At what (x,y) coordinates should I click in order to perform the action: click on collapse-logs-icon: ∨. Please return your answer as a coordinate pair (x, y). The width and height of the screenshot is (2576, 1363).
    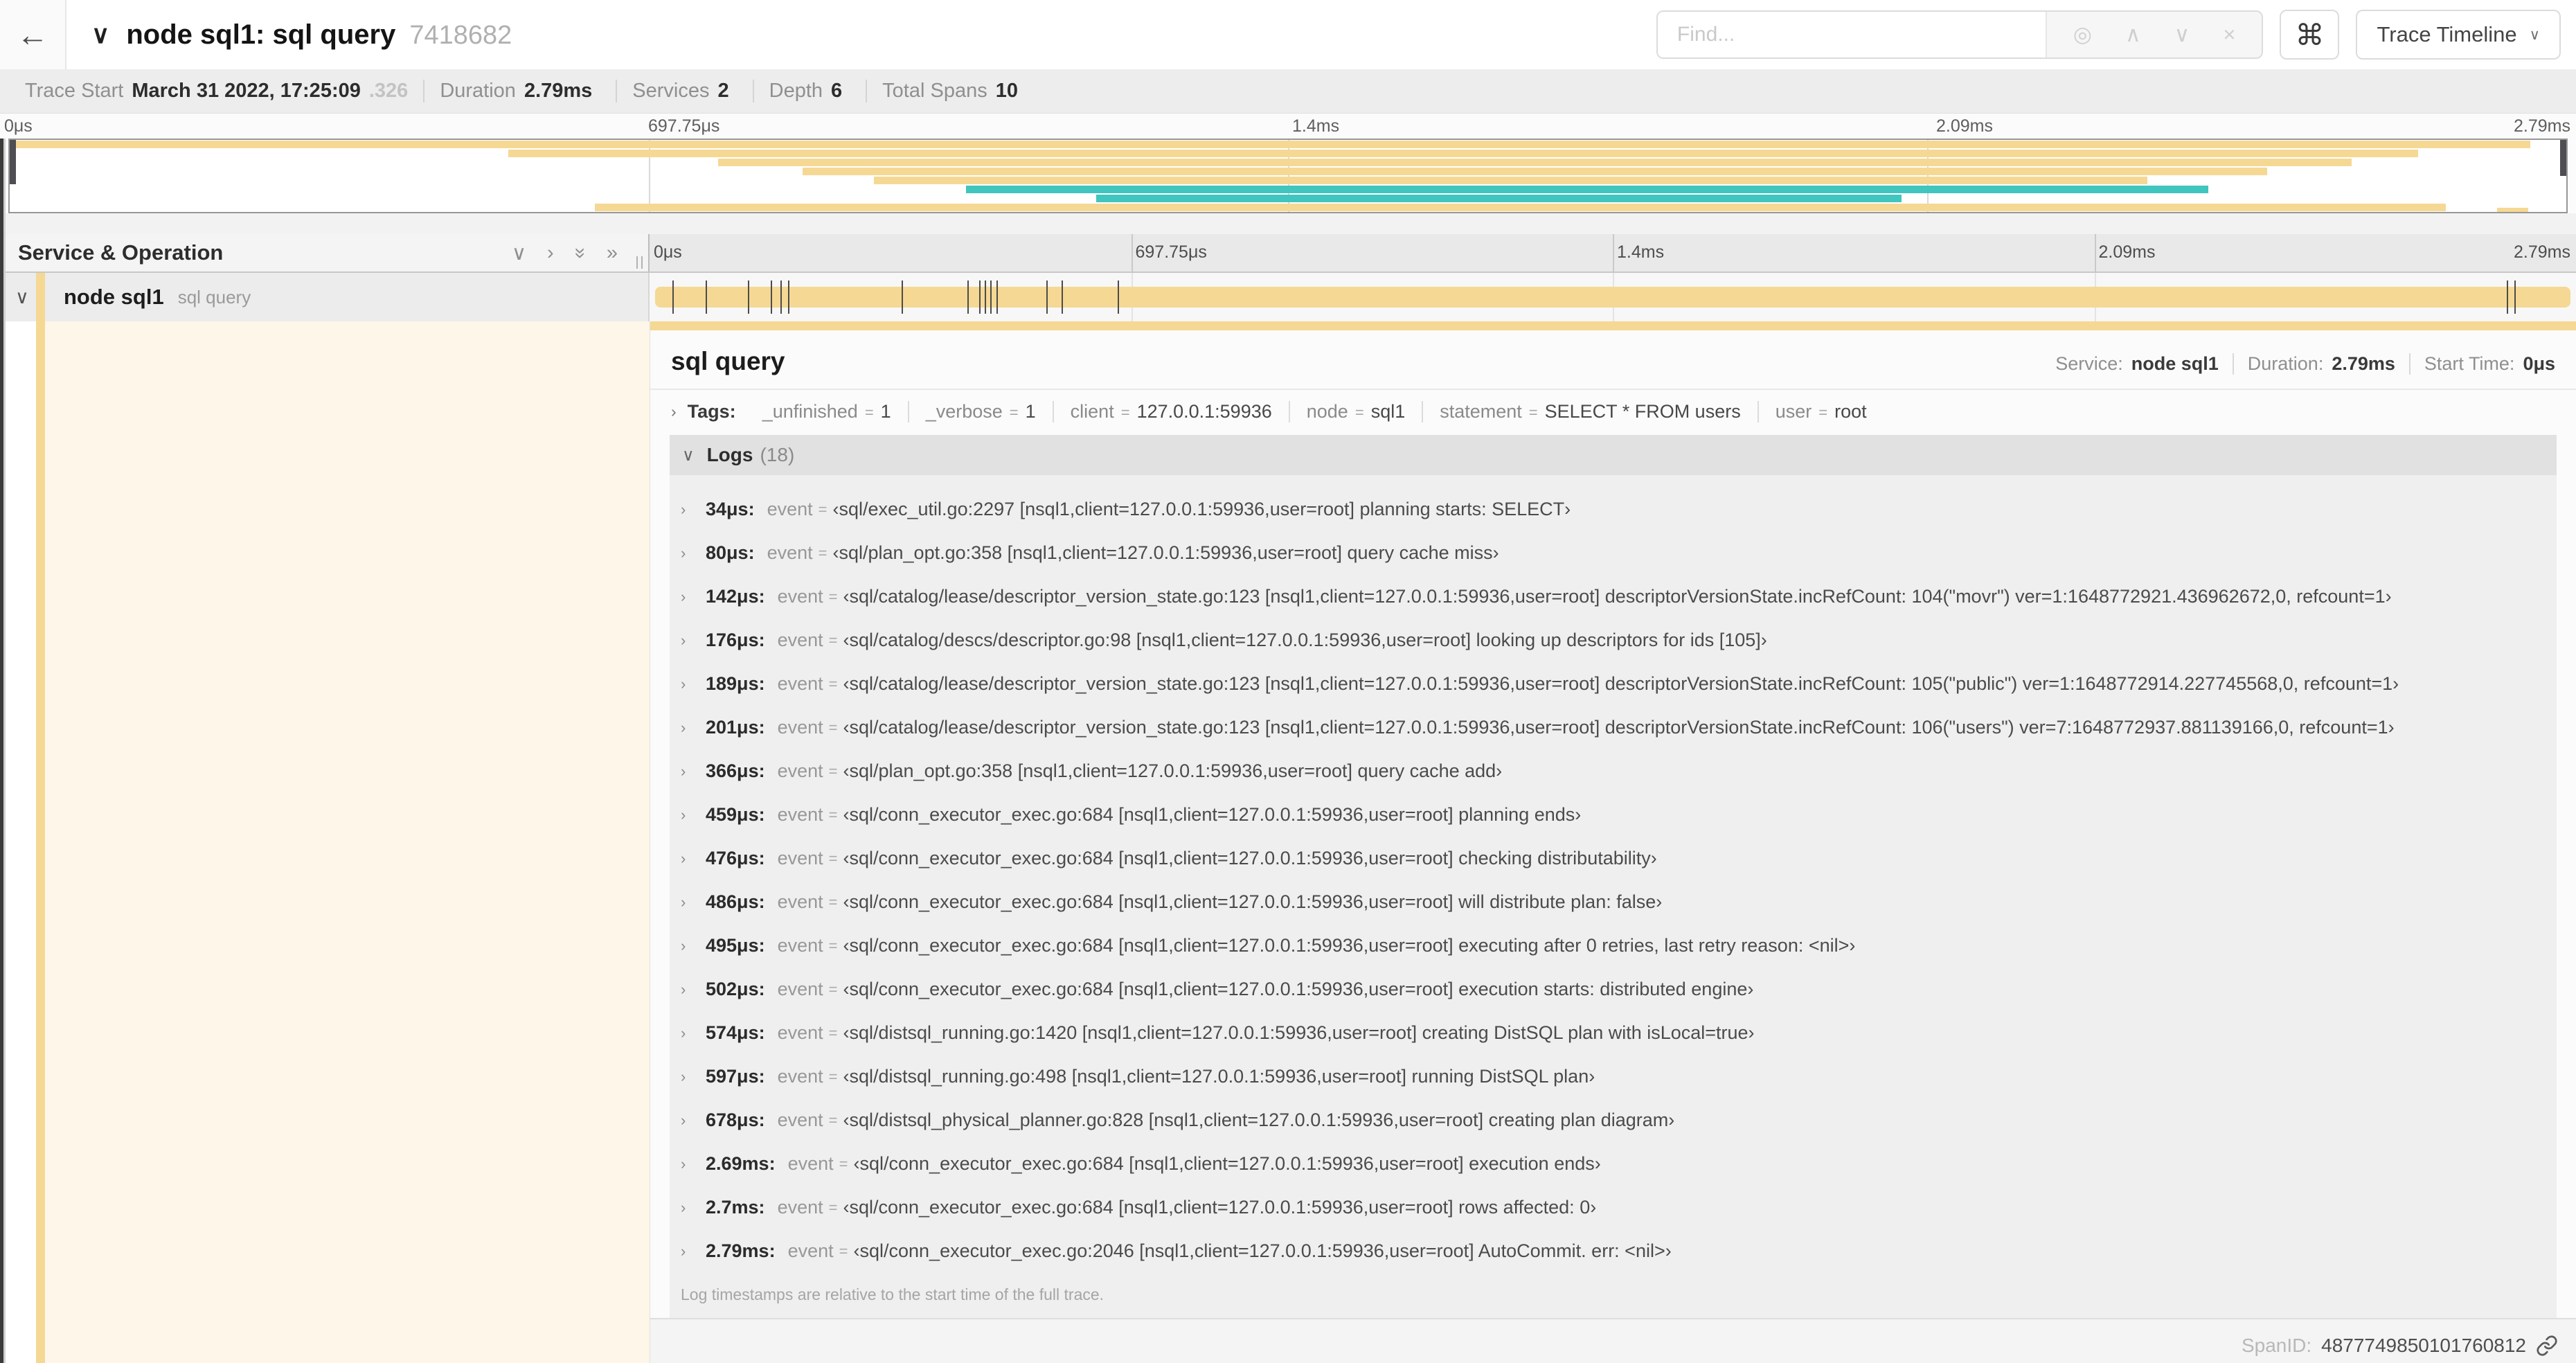
    Looking at the image, I should click on (688, 455).